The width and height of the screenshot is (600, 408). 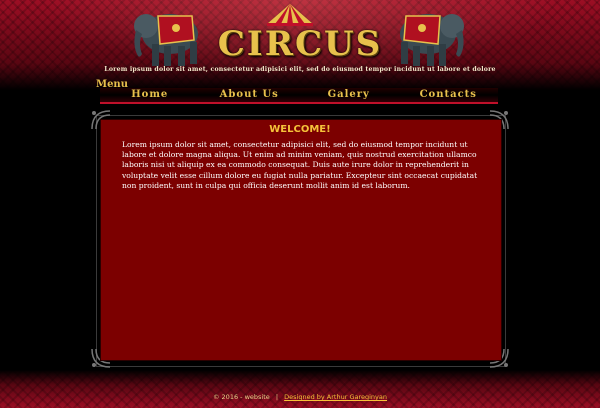 I want to click on circus-tent-icon, so click(x=290, y=15).